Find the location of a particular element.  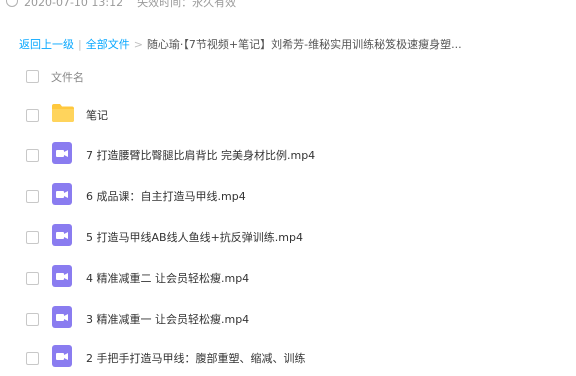

file-name: 3 精准减重一 让会员轻松瘦.mp4 is located at coordinates (167, 319).